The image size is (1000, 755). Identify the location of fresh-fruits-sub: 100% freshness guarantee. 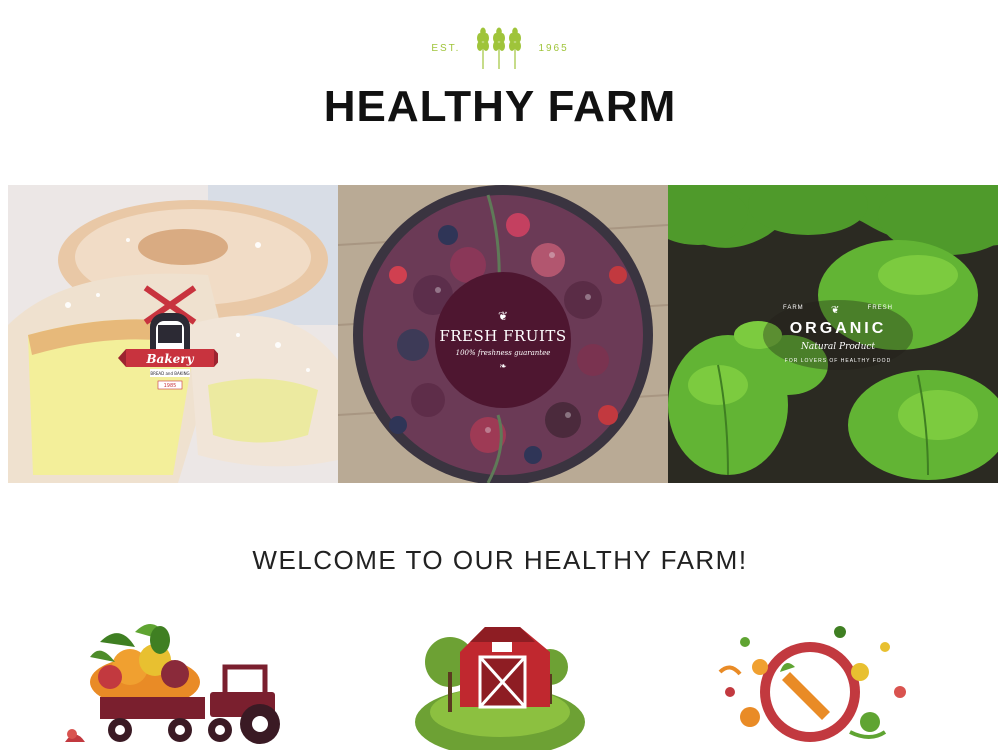
(503, 352).